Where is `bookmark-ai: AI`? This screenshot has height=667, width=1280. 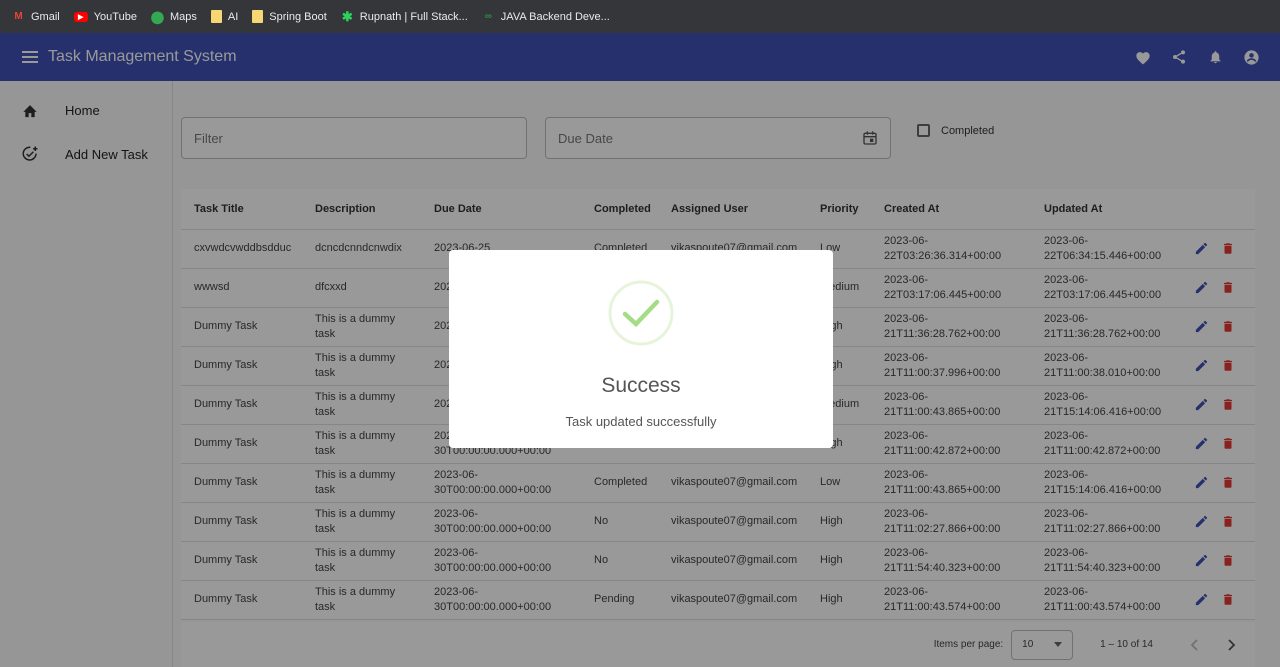
bookmark-ai: AI is located at coordinates (224, 16).